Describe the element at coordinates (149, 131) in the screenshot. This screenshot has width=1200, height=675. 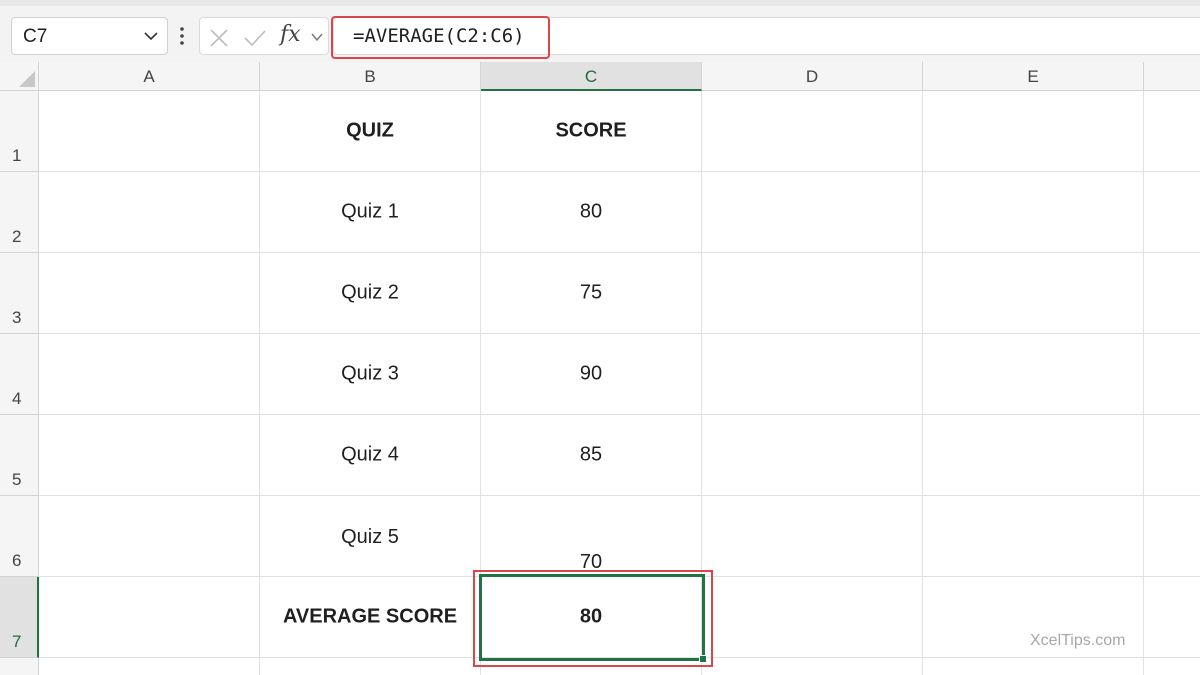
I see `cell-a1` at that location.